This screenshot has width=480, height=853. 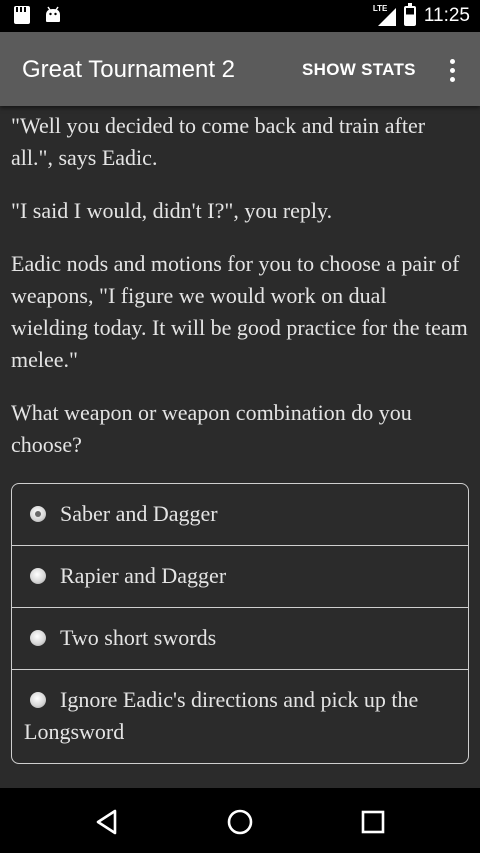 What do you see at coordinates (240, 515) in the screenshot?
I see `choice-option: Saber and Dagger` at bounding box center [240, 515].